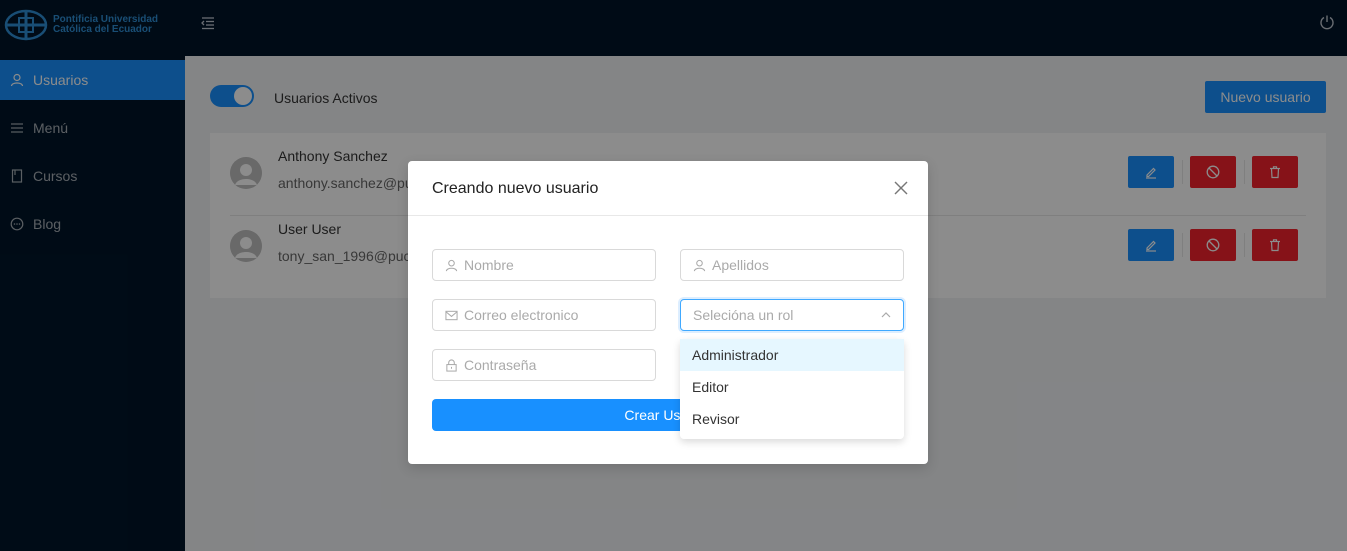  What do you see at coordinates (668, 188) in the screenshot?
I see `modal-header: Creando nuevo usuario` at bounding box center [668, 188].